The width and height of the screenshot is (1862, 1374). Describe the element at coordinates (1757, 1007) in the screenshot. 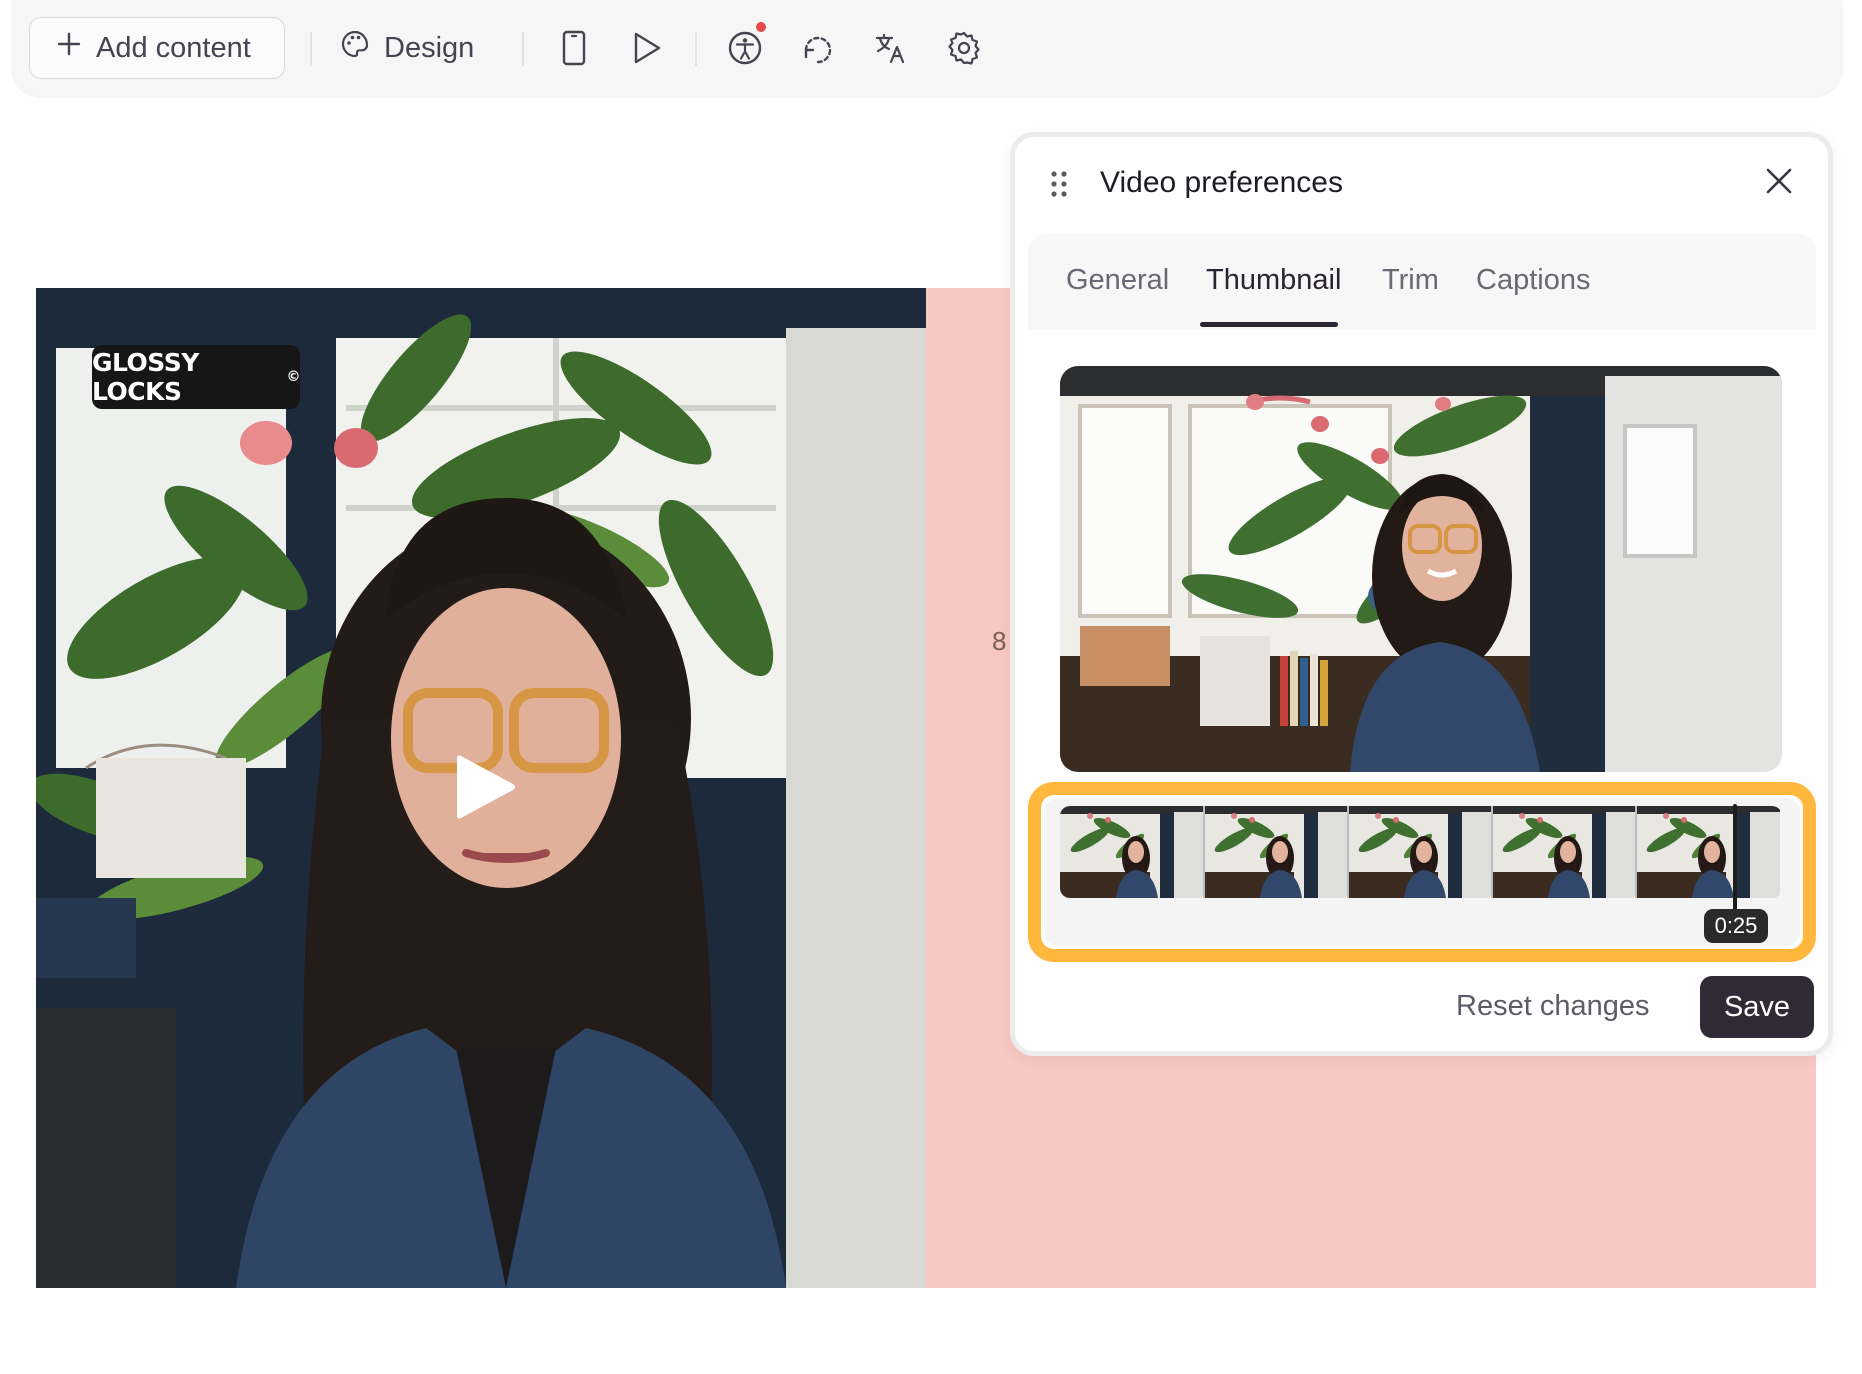

I see `save-button: Save` at that location.